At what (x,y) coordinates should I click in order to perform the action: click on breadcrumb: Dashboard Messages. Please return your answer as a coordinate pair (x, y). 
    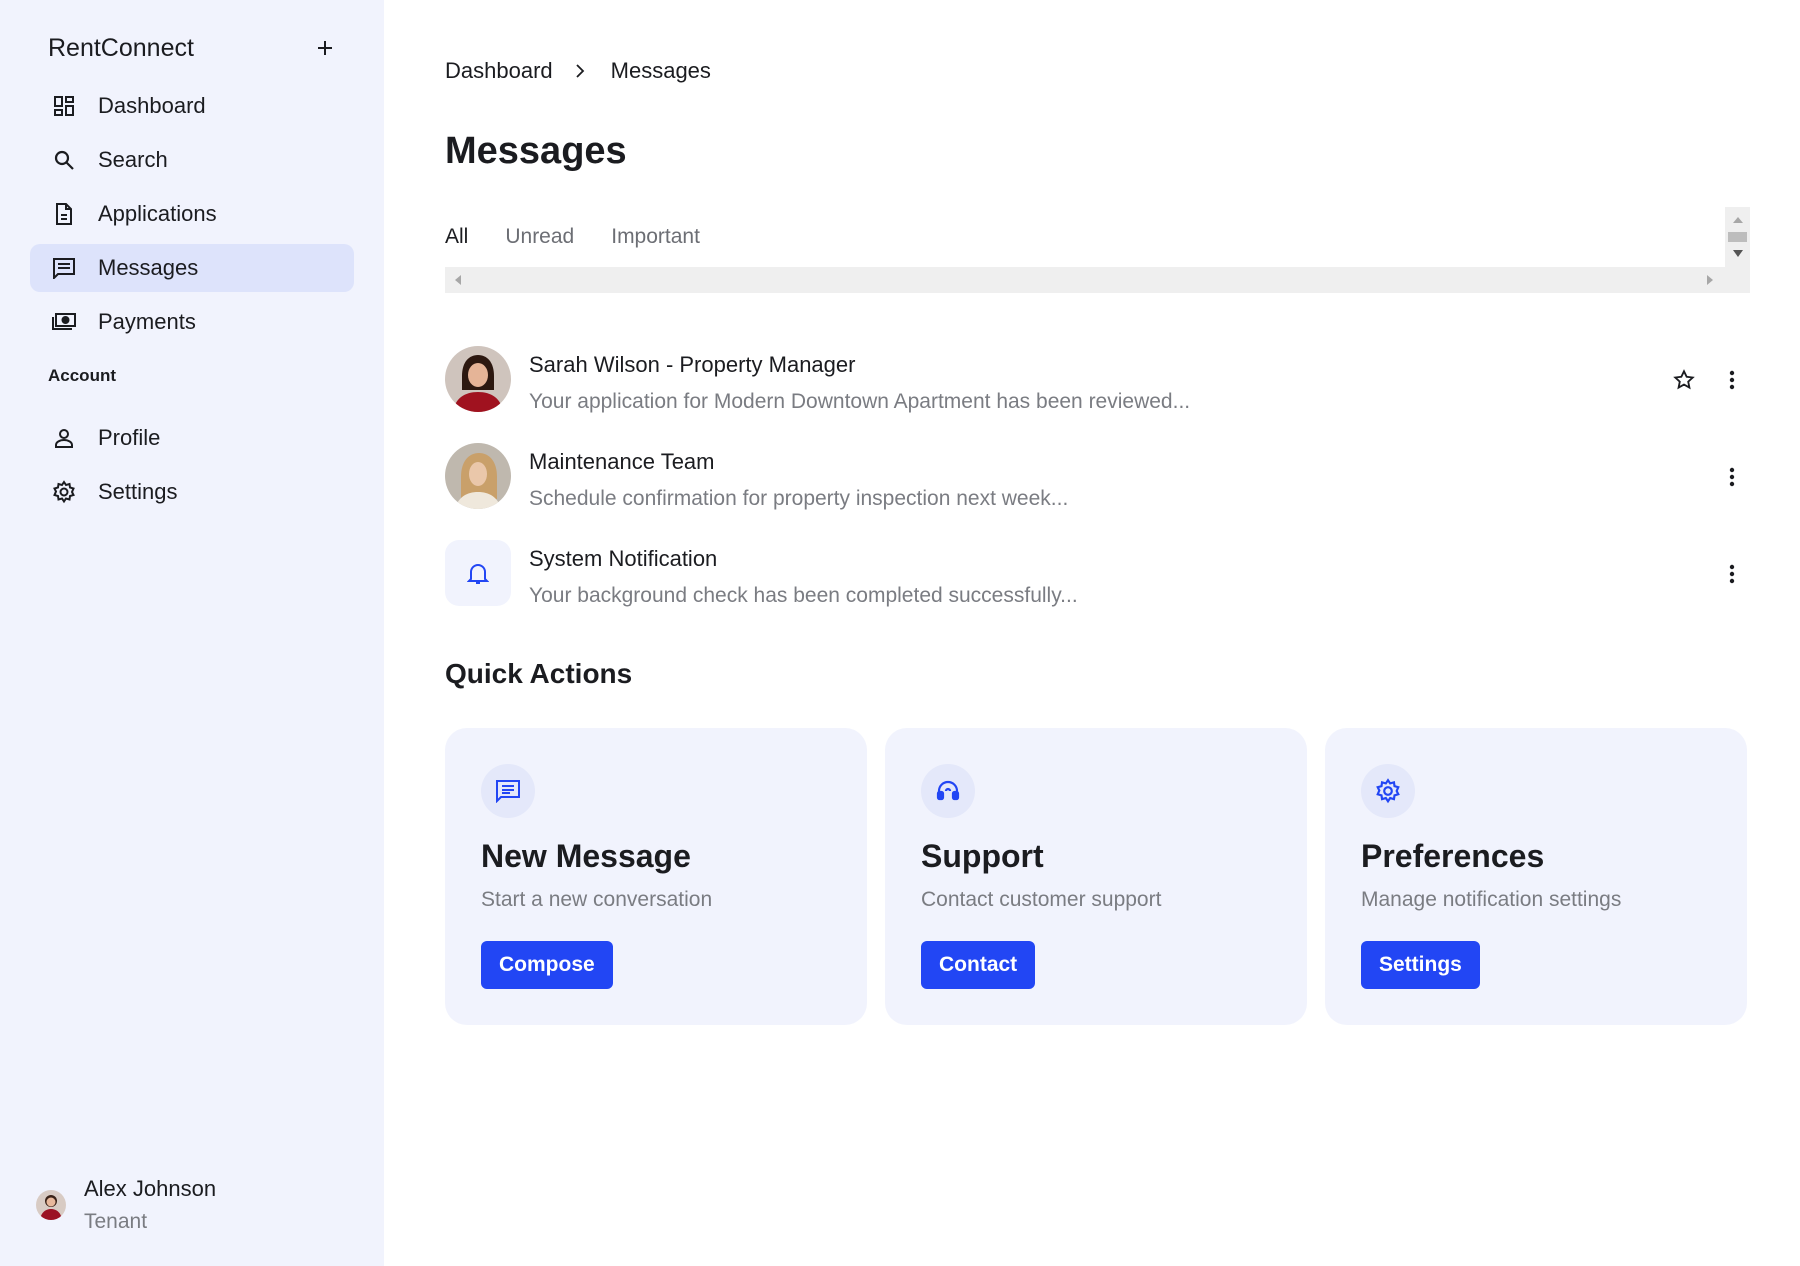
    Looking at the image, I should click on (578, 71).